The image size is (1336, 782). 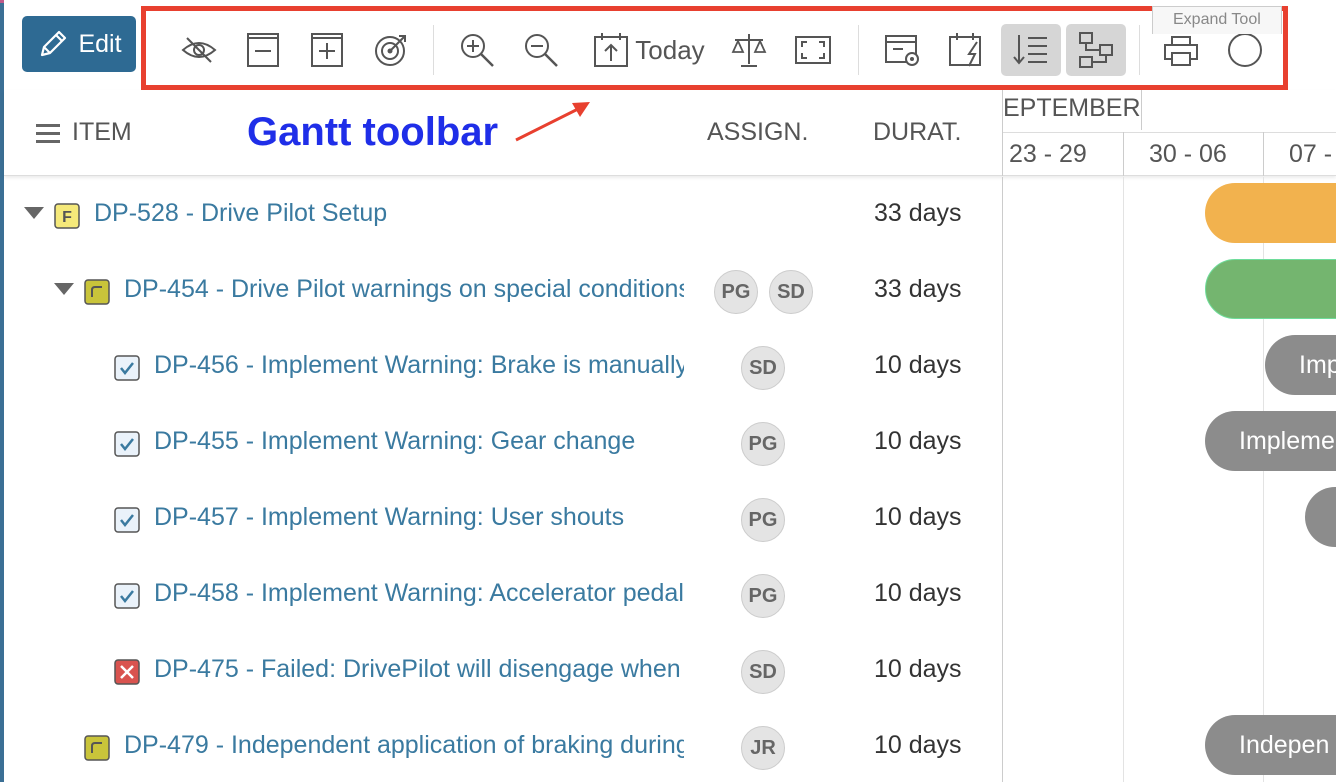 I want to click on sort-button, so click(x=1031, y=50).